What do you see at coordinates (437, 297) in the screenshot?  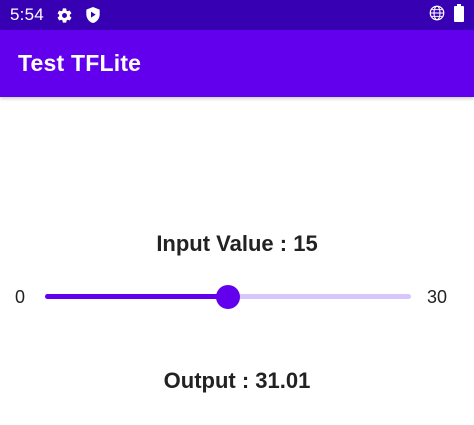 I see `slider-max-label: 30` at bounding box center [437, 297].